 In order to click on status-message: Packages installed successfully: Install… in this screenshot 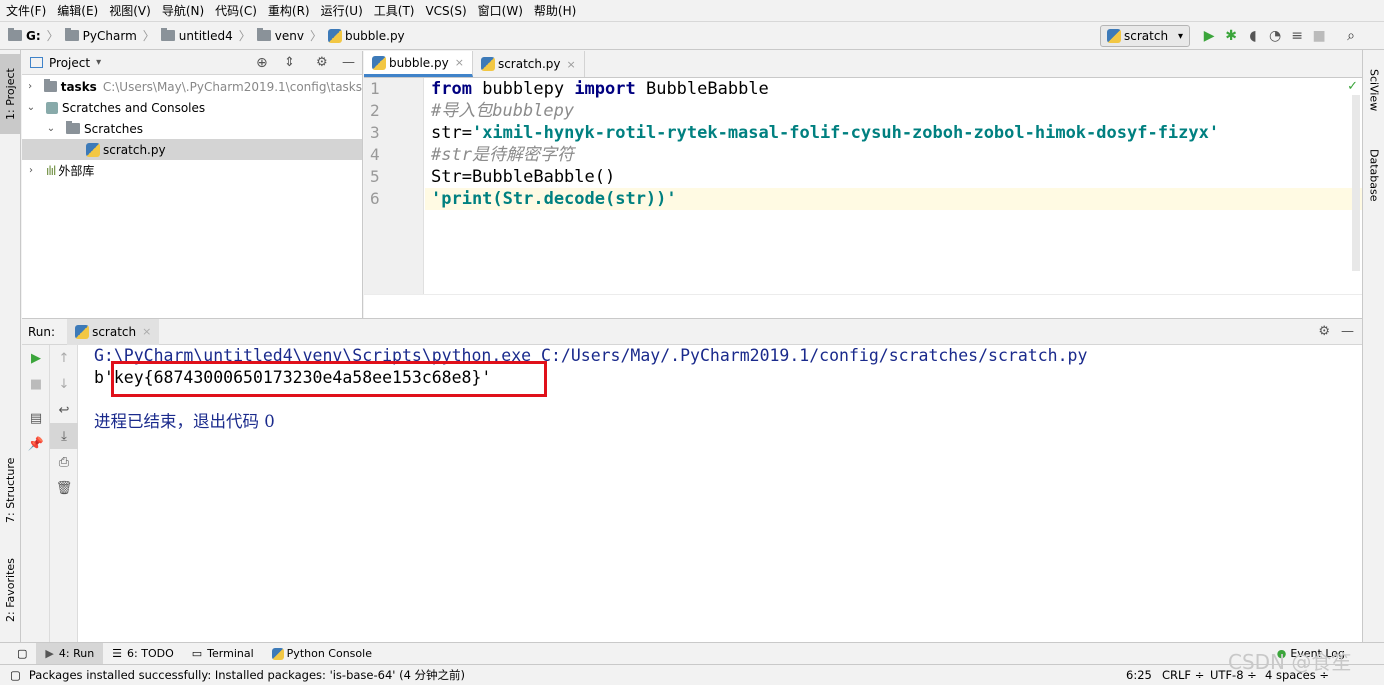, I will do `click(247, 675)`.